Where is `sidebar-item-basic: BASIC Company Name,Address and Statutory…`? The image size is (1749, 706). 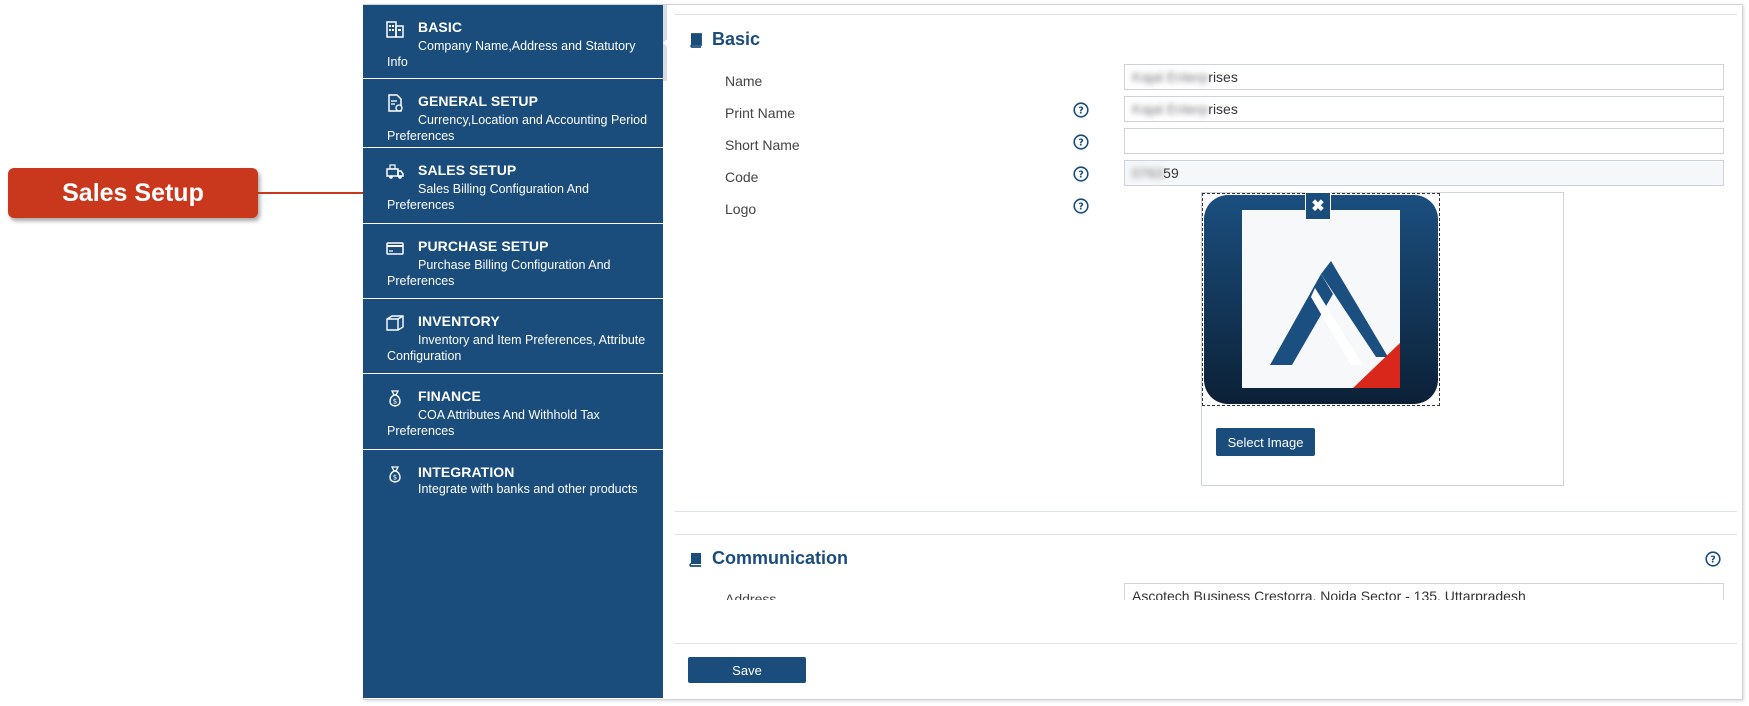
sidebar-item-basic: BASIC Company Name,Address and Statutory… is located at coordinates (513, 42).